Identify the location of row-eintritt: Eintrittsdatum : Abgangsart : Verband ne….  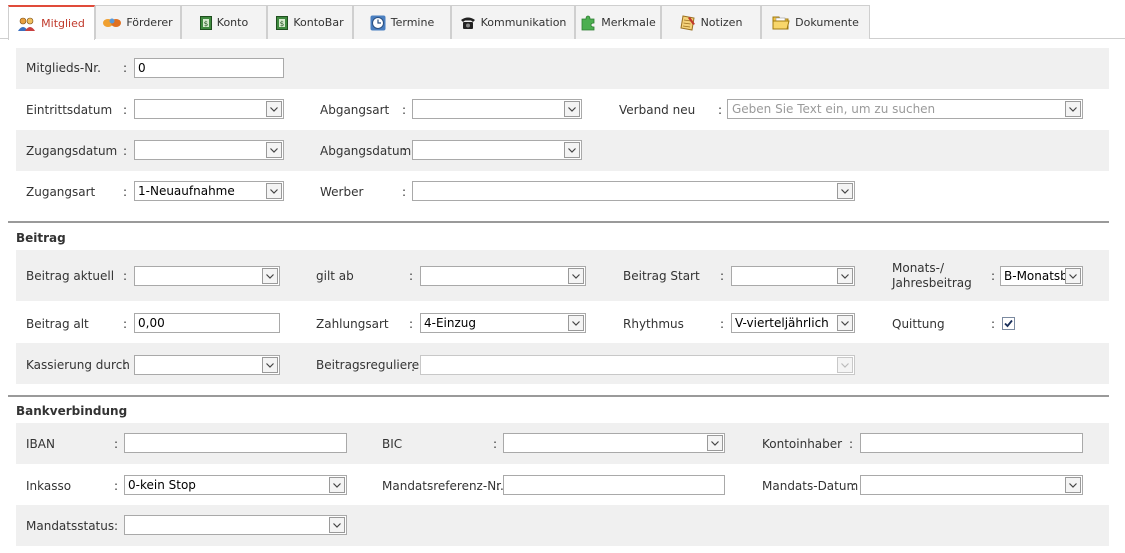
(562, 109).